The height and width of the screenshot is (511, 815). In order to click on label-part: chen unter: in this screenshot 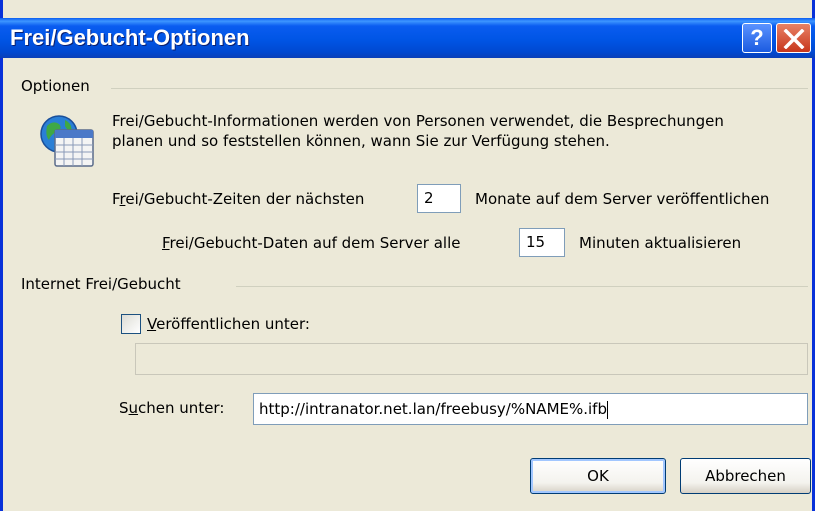, I will do `click(181, 408)`.